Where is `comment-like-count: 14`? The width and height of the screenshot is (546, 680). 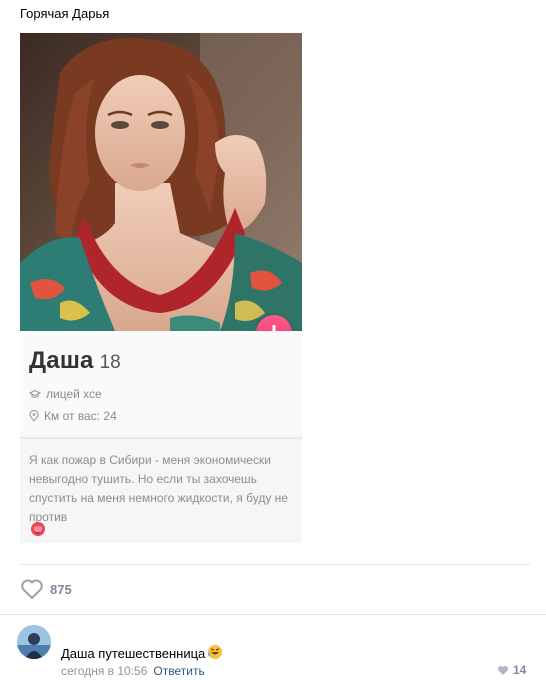
comment-like-count: 14 is located at coordinates (520, 670).